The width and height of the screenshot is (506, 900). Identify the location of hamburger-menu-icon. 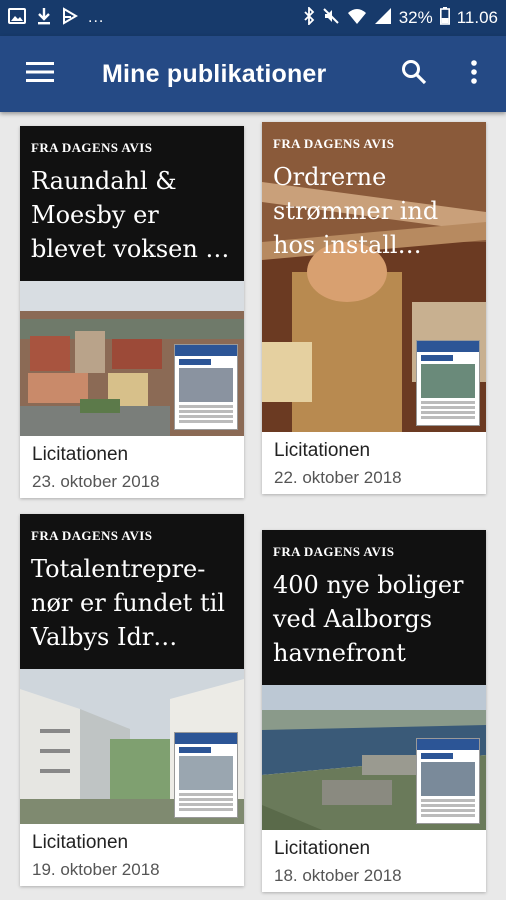
(40, 74).